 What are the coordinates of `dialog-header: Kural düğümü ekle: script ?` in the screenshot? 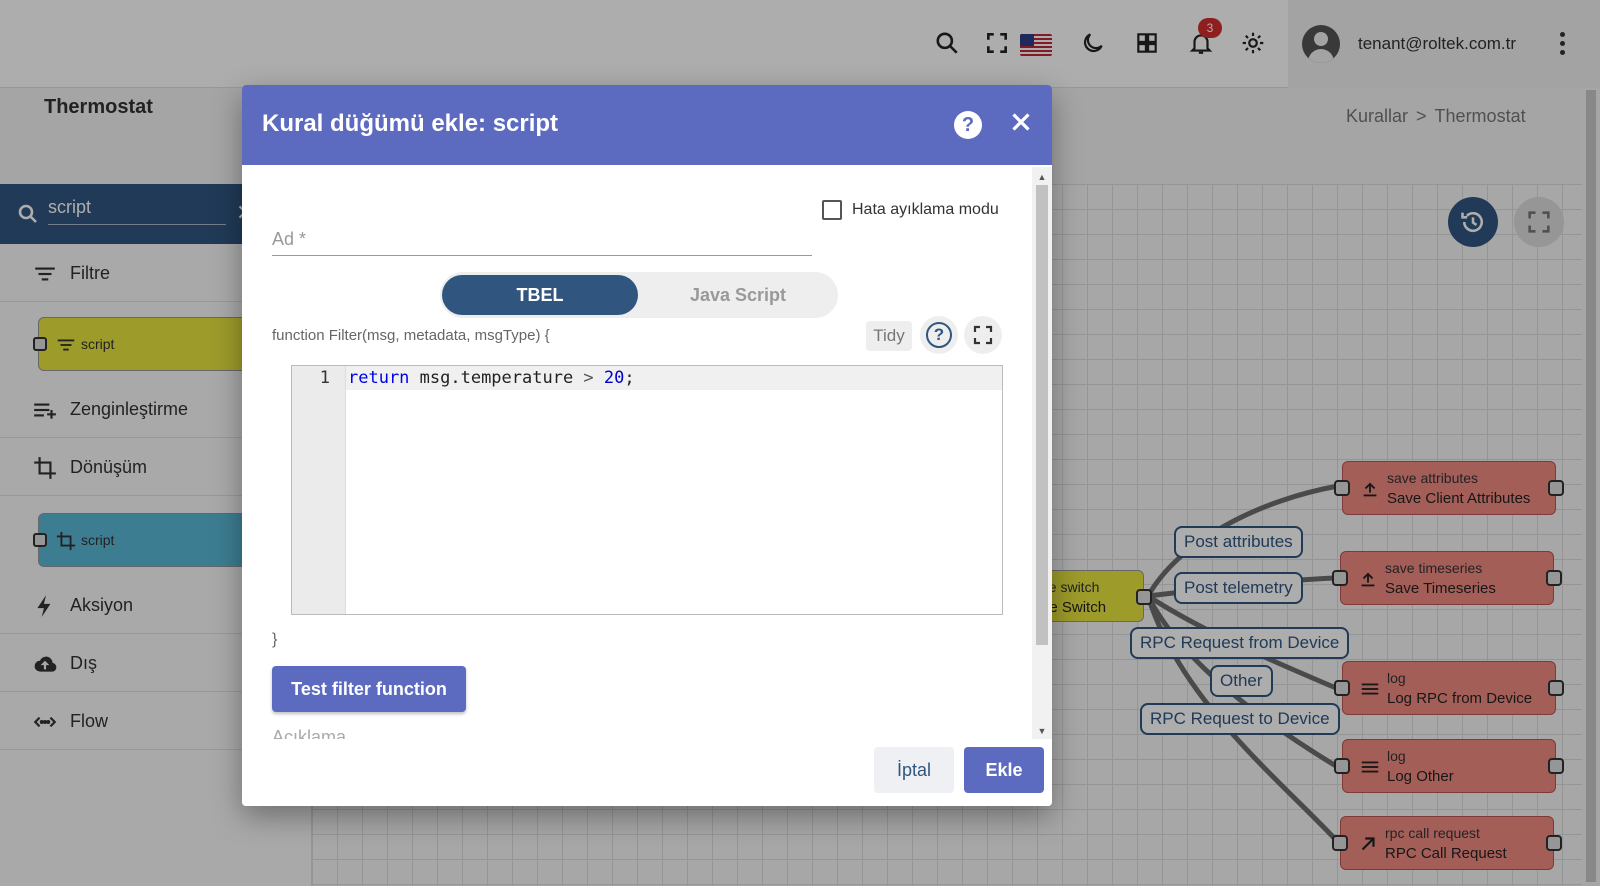 It's located at (647, 125).